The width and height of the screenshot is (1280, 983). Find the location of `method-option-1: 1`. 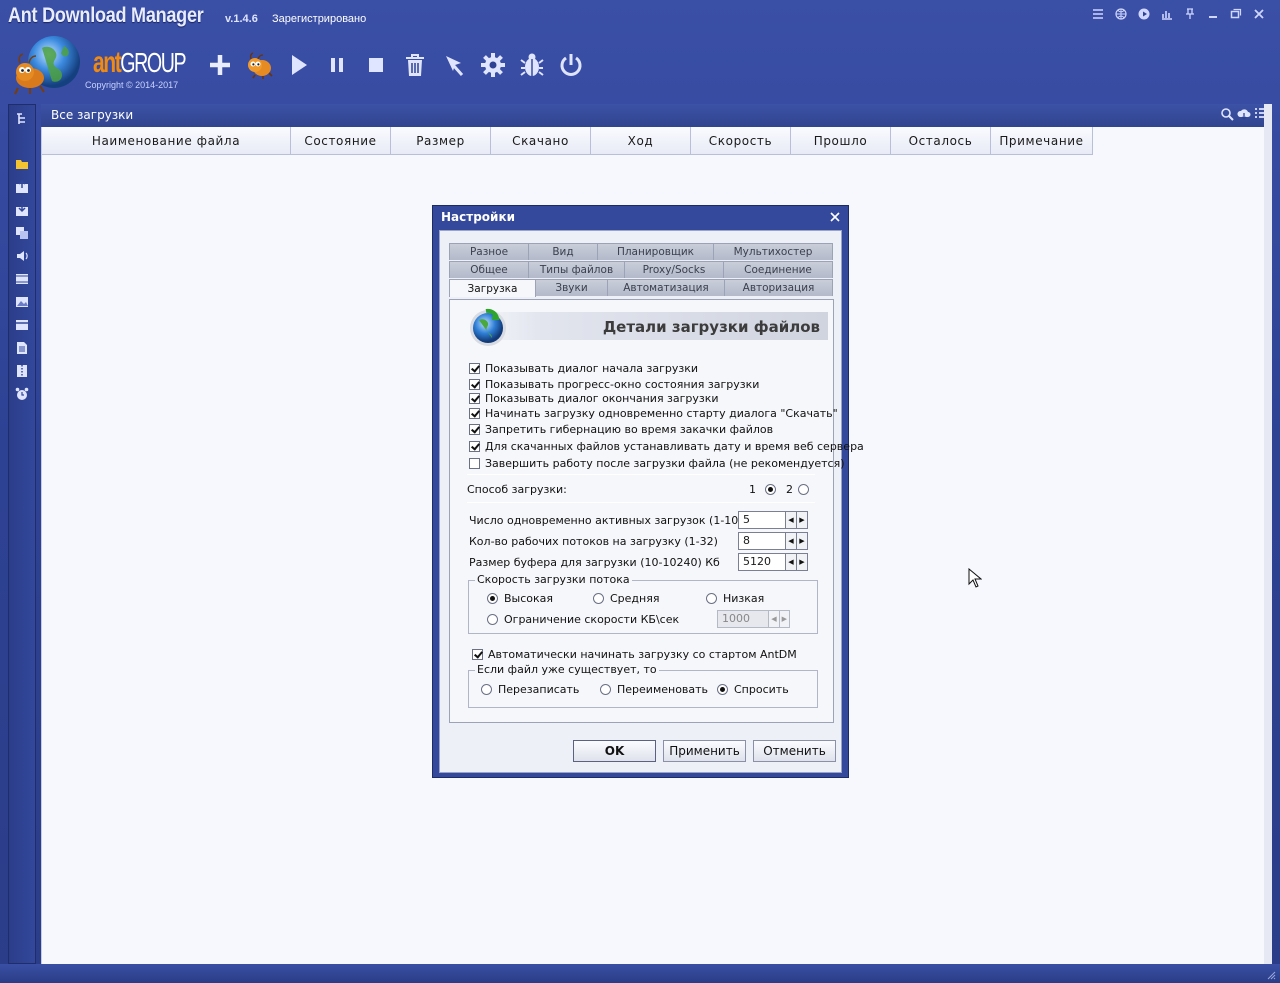

method-option-1: 1 is located at coordinates (765, 489).